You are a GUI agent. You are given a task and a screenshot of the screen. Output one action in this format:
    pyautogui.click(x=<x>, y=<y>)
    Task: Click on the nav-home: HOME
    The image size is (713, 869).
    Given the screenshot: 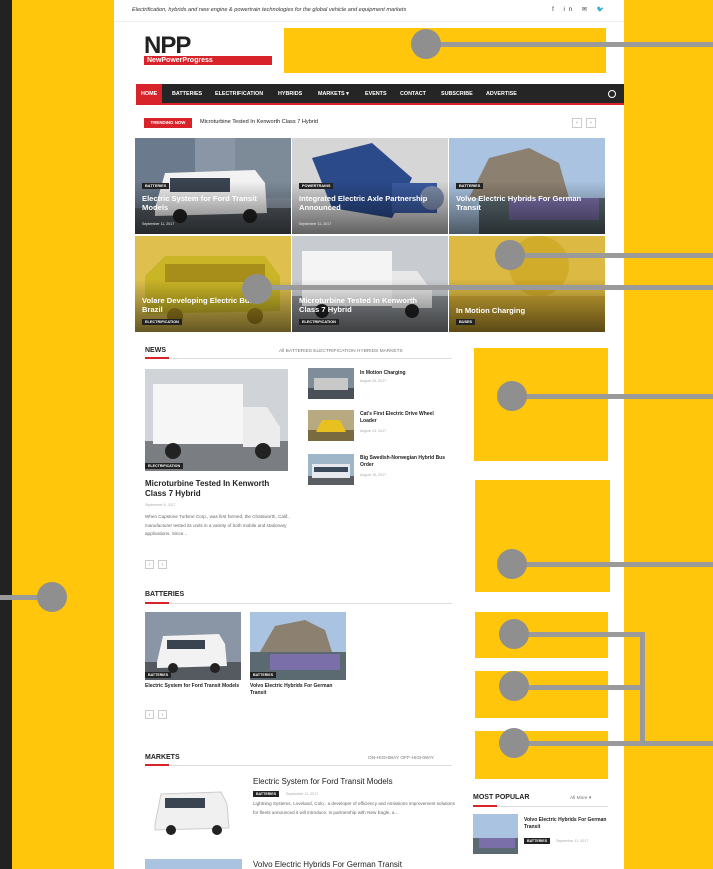 What is the action you would take?
    pyautogui.click(x=149, y=94)
    